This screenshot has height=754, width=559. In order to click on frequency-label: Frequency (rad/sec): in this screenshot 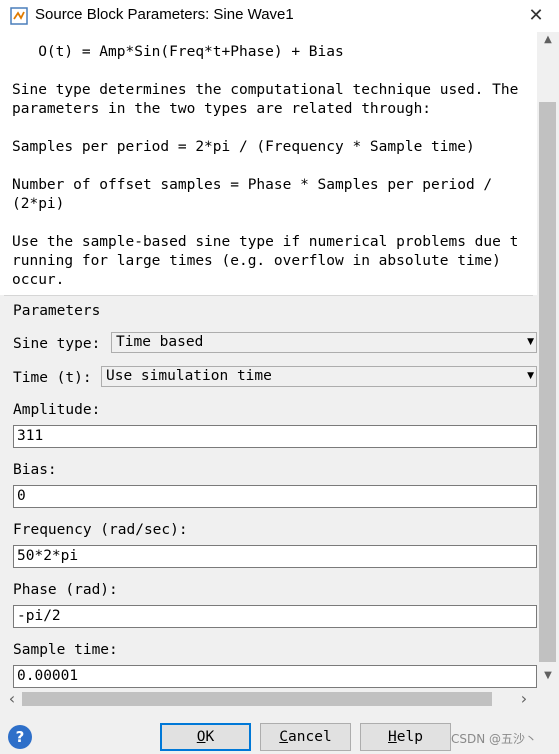, I will do `click(100, 530)`.